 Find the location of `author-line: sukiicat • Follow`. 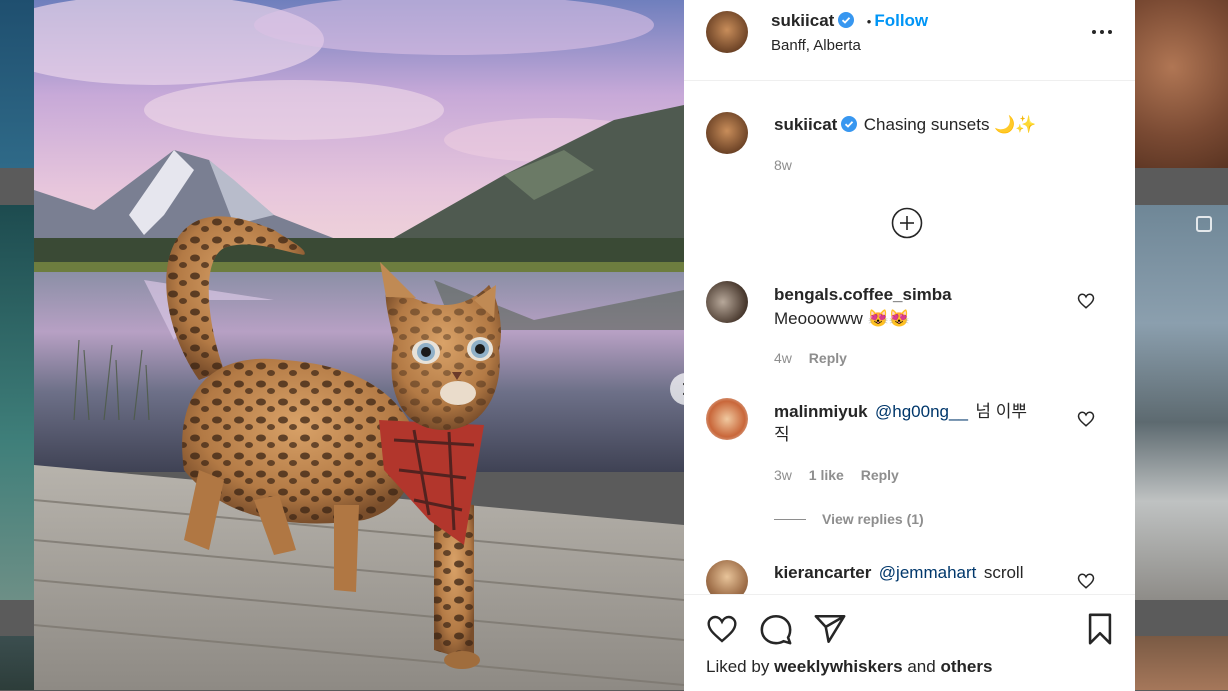

author-line: sukiicat • Follow is located at coordinates (849, 21).